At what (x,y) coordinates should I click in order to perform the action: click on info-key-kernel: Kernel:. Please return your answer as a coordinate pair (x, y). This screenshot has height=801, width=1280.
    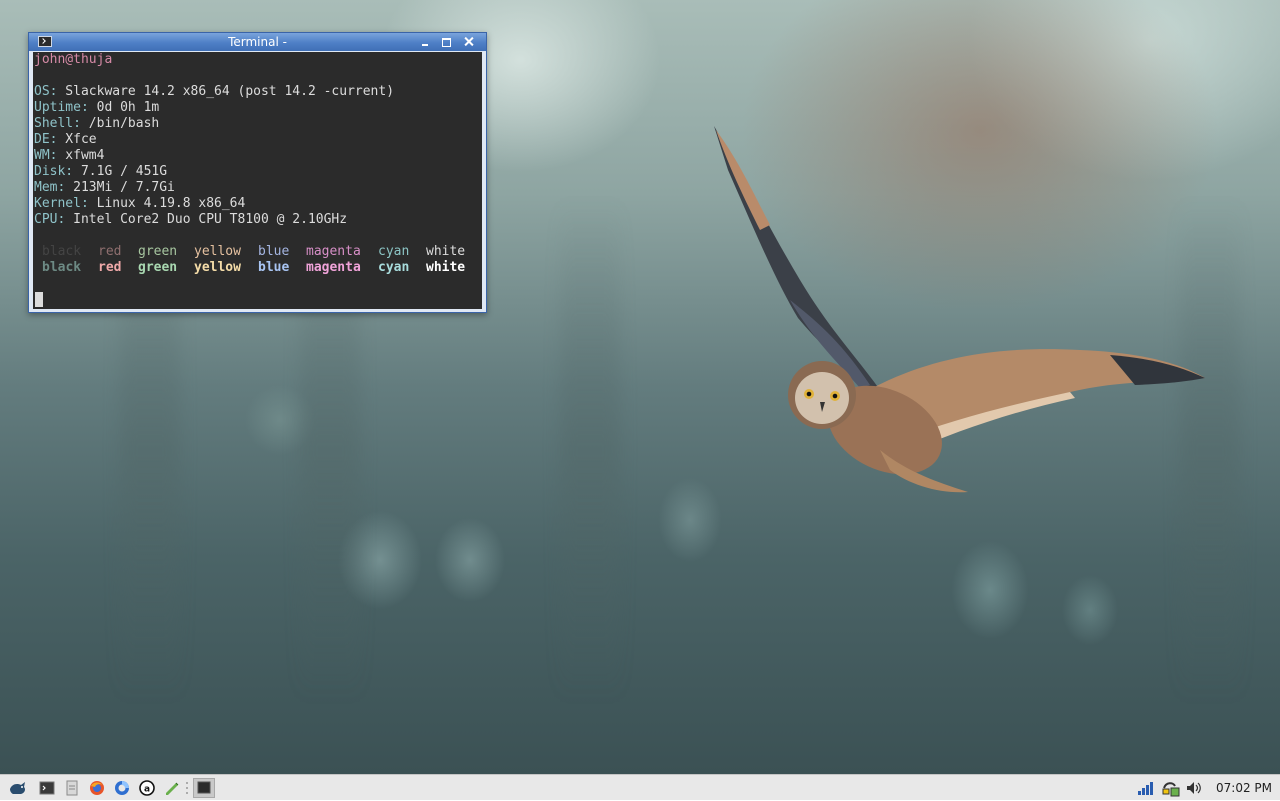
    Looking at the image, I should click on (61, 203).